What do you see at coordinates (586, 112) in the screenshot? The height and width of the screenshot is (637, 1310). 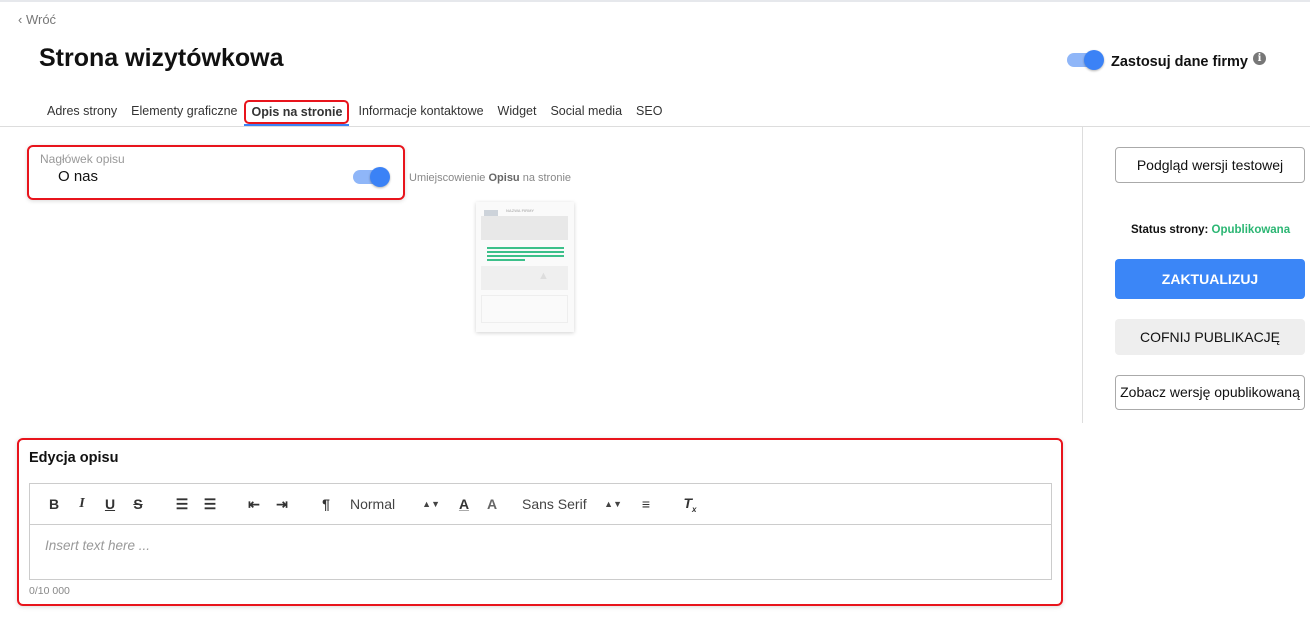 I see `tab-social-media: Social media` at bounding box center [586, 112].